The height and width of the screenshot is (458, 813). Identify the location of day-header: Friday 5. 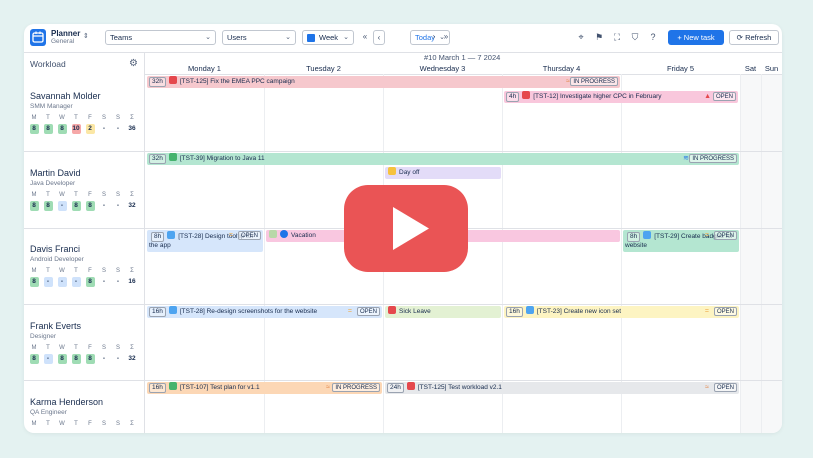
(680, 68).